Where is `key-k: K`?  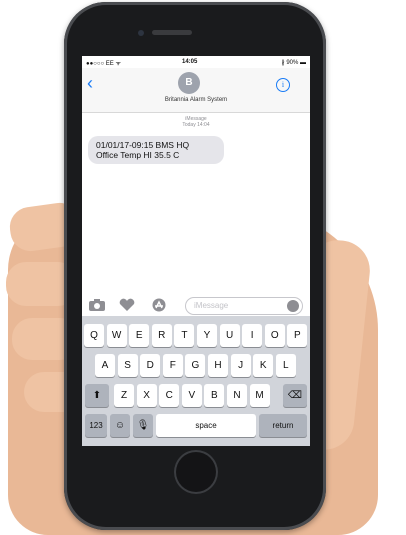
key-k: K is located at coordinates (263, 365).